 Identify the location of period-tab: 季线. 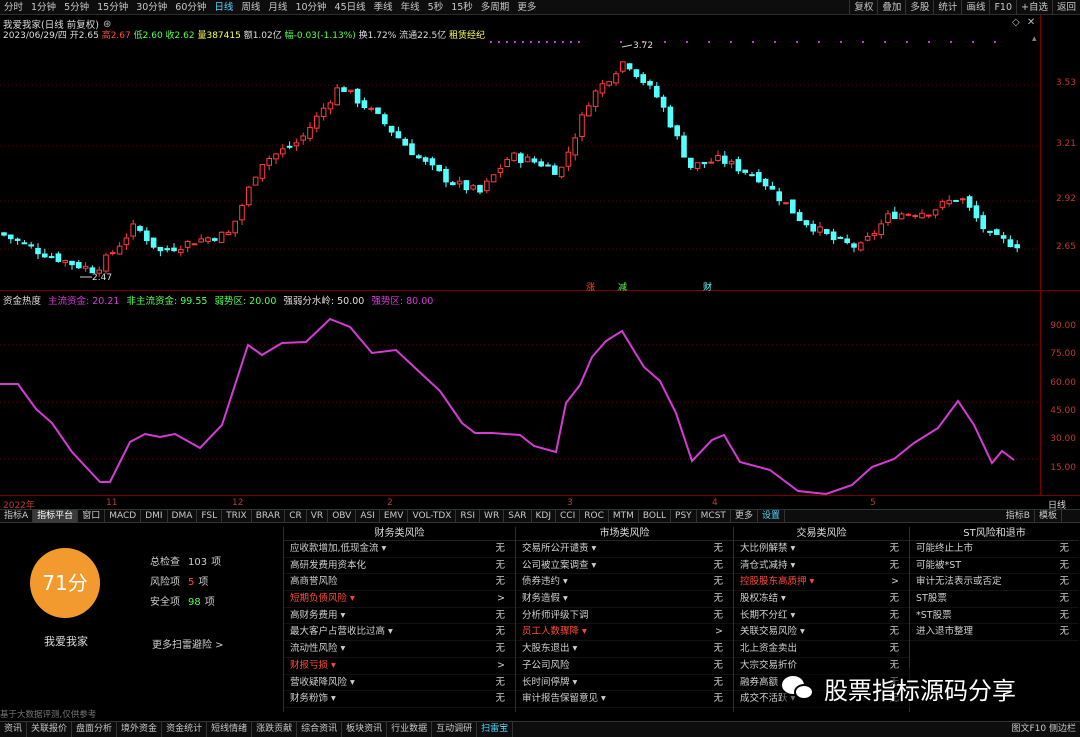
(383, 7).